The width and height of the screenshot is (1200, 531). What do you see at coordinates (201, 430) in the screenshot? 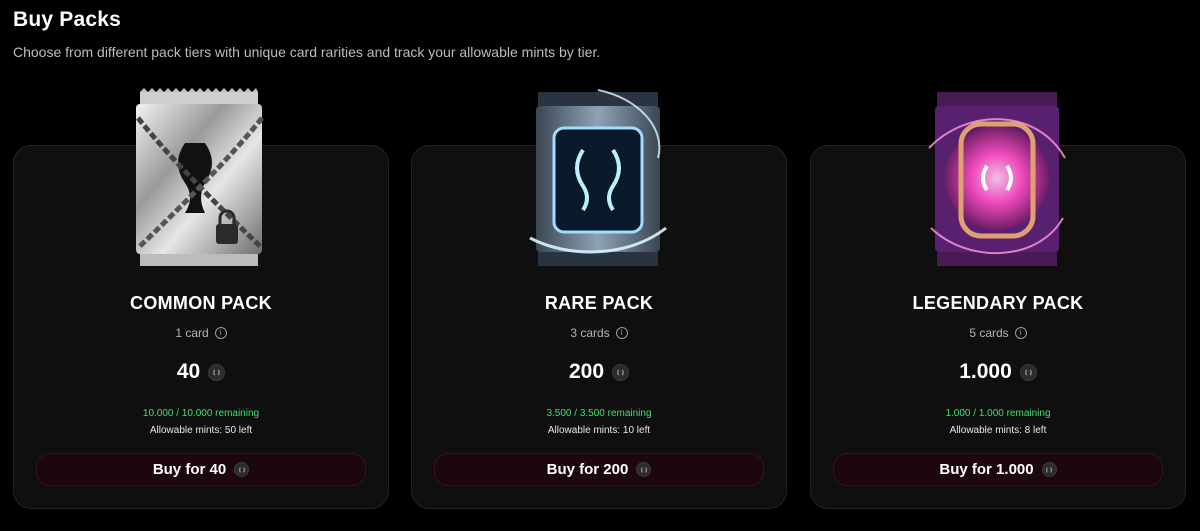
I see `allowable-mints-common: Allowable mints: 50 left` at bounding box center [201, 430].